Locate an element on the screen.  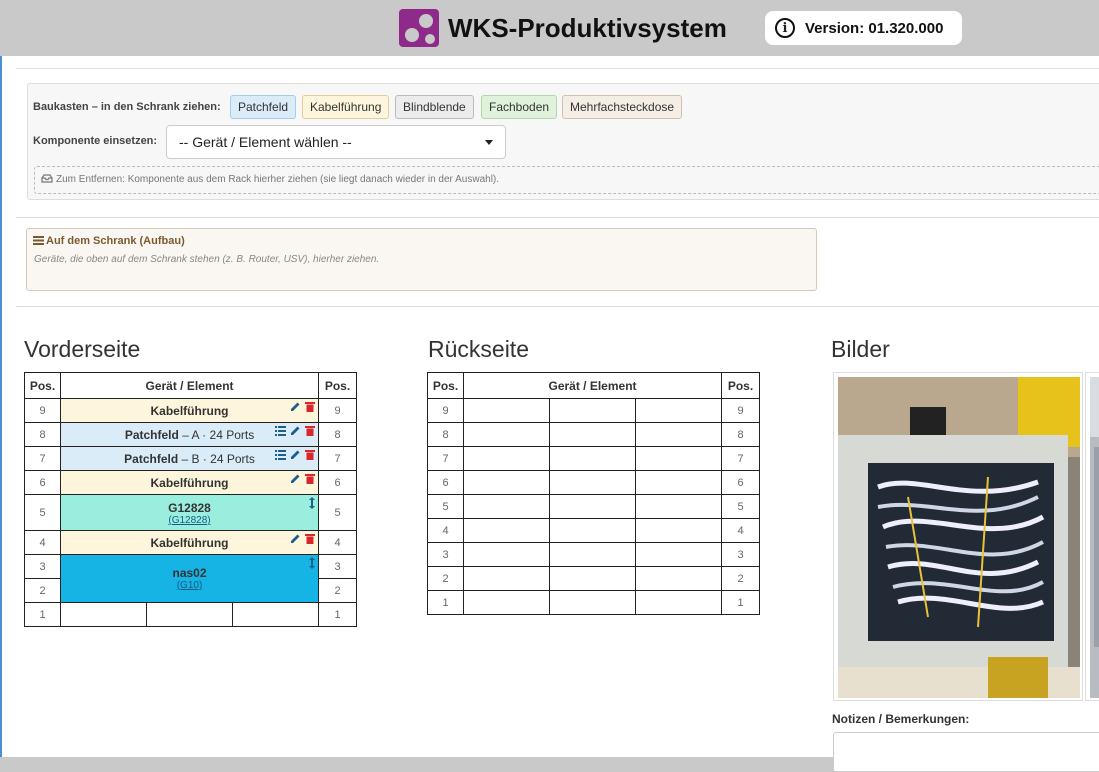
pos-left: 8 is located at coordinates (42, 434).